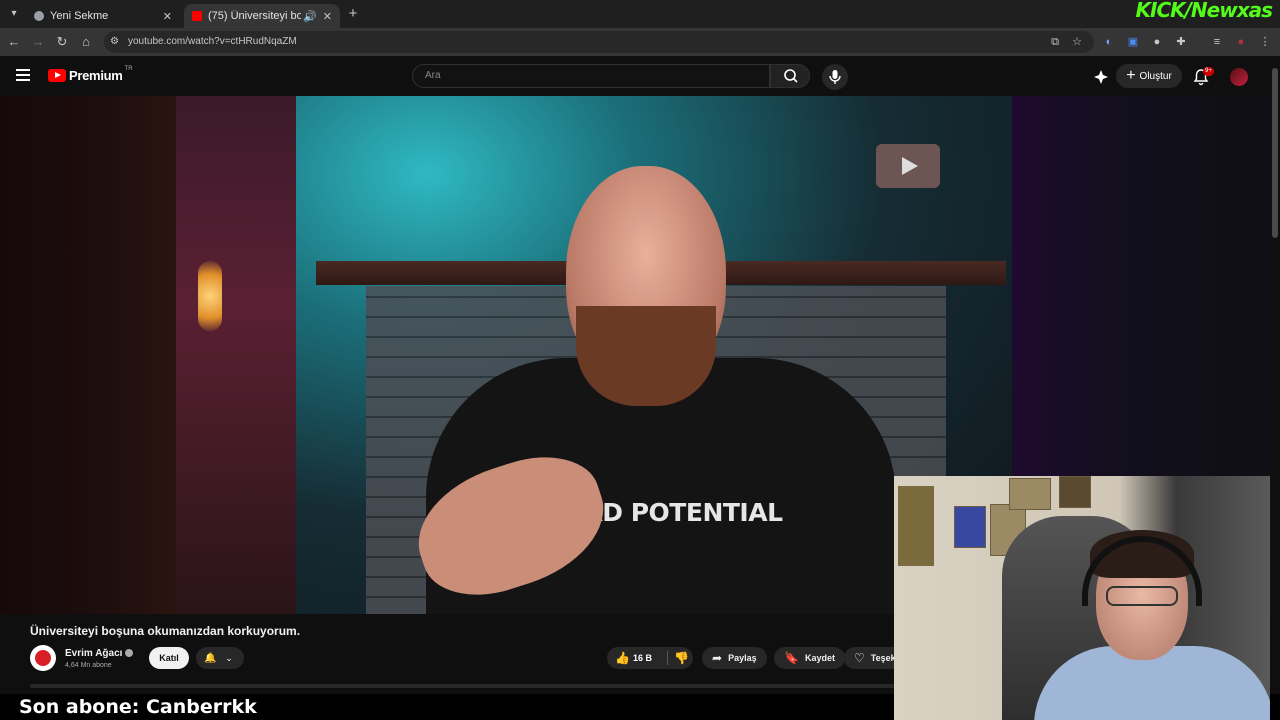 This screenshot has height=720, width=1280. Describe the element at coordinates (96, 75) in the screenshot. I see `brand-label: Premium` at that location.